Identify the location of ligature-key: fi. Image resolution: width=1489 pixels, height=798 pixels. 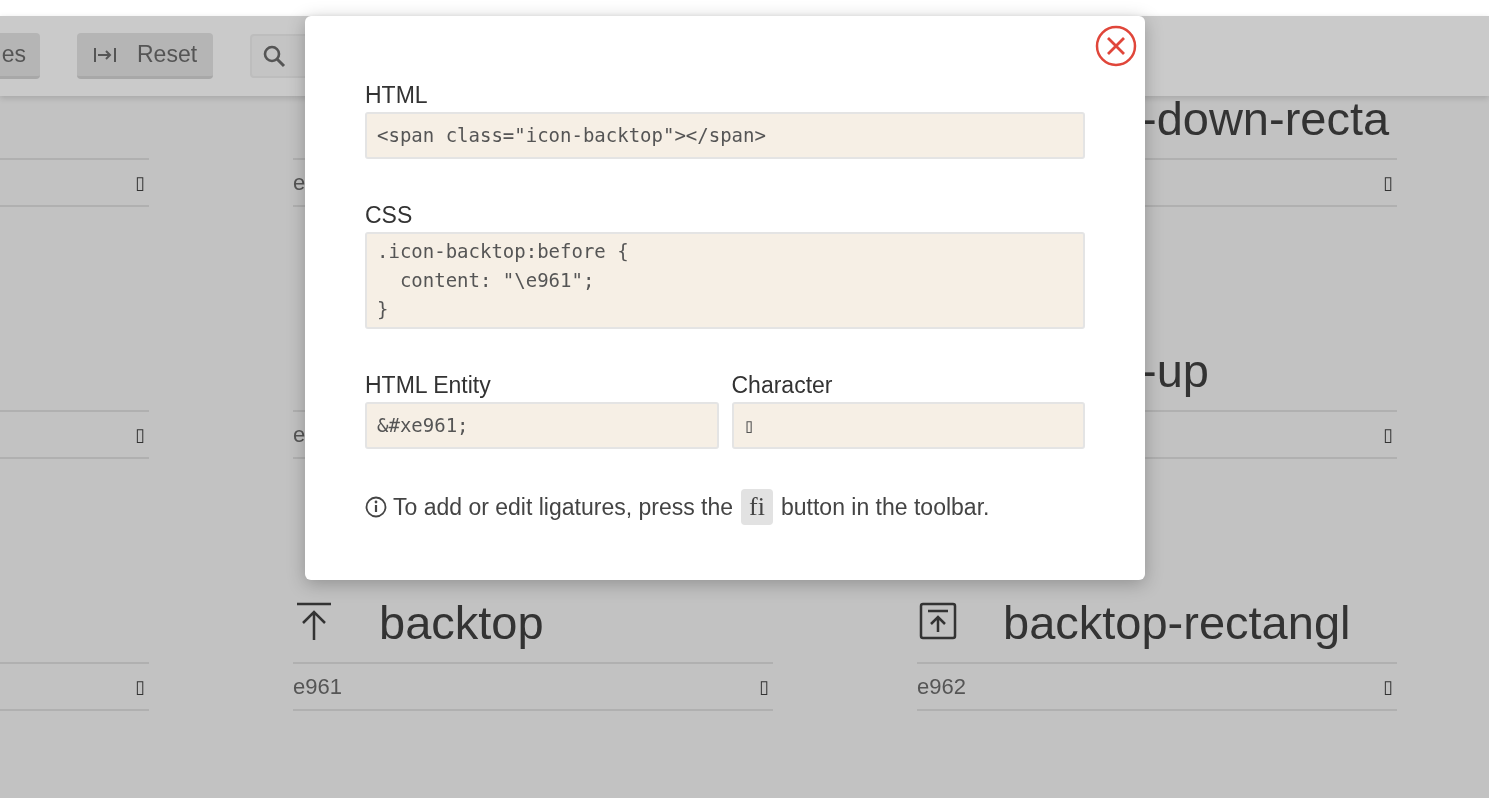
(757, 507).